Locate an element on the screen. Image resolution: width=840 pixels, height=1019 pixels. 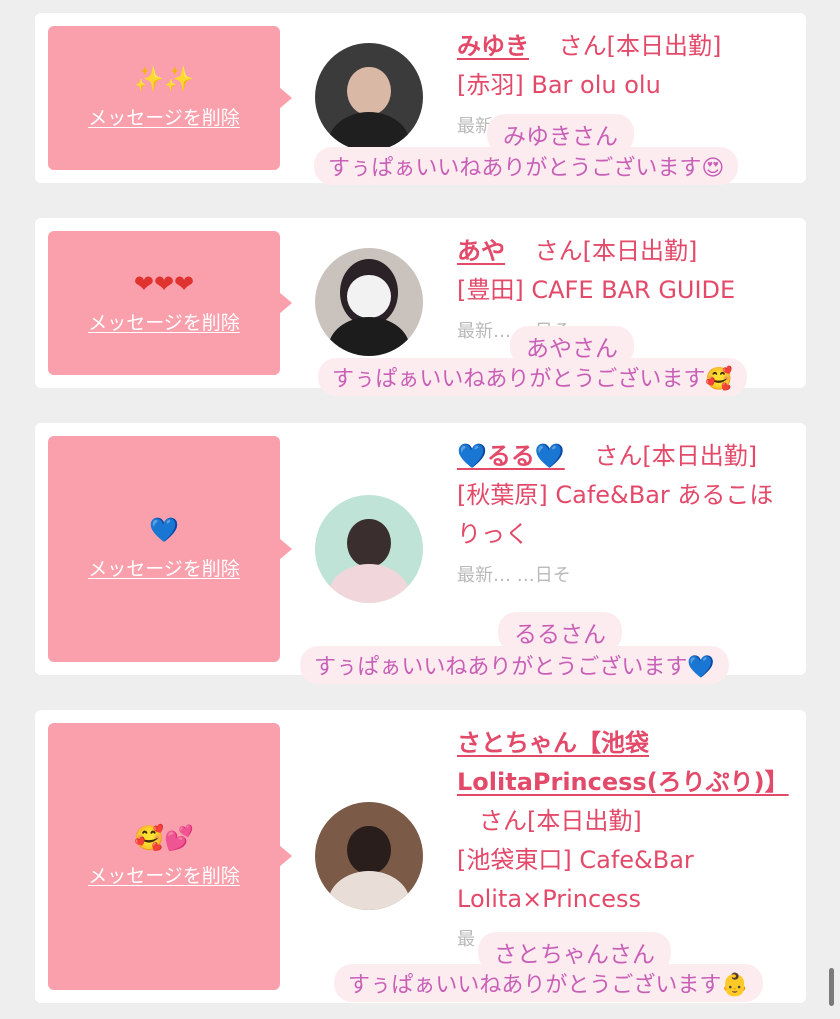
message-text-pill: すぅぱぁいいねありがとうございます💙 is located at coordinates (514, 665).